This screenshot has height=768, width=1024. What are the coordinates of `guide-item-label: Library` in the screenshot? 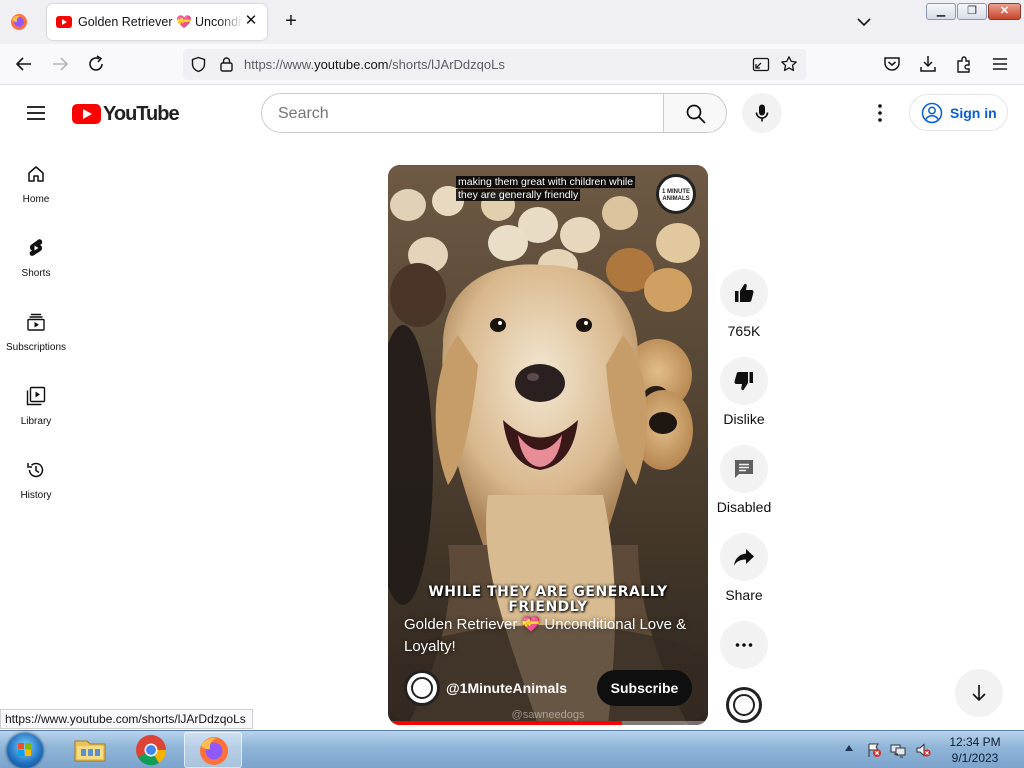 It's located at (36, 421).